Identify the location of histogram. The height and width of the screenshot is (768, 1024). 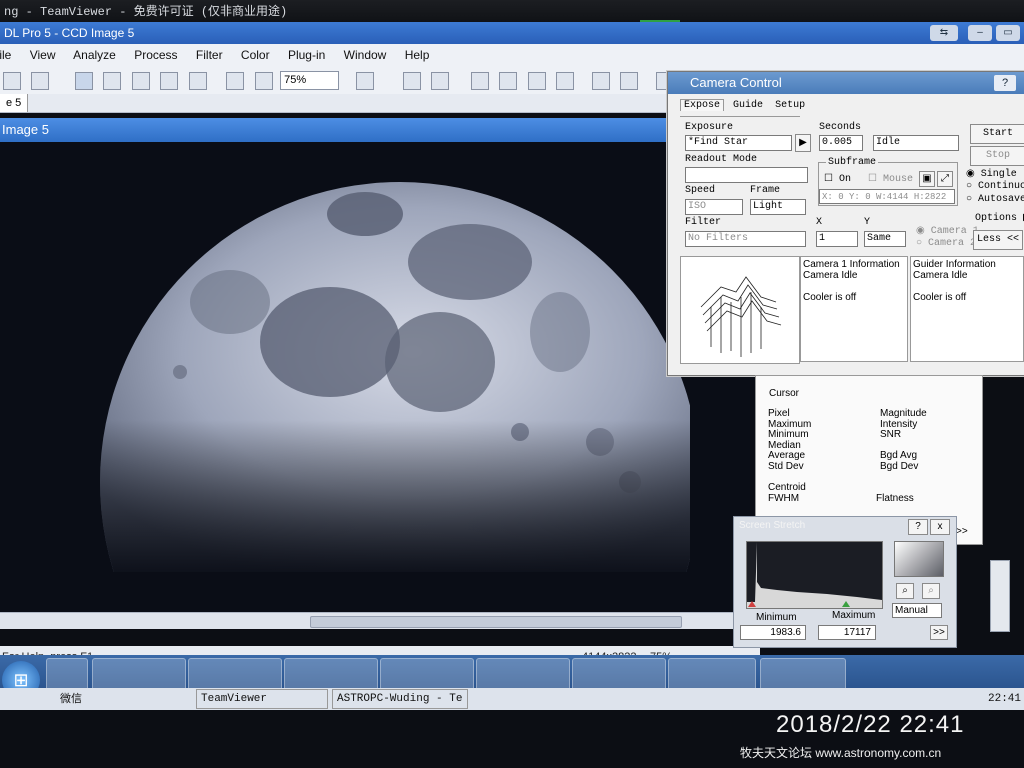
(814, 575).